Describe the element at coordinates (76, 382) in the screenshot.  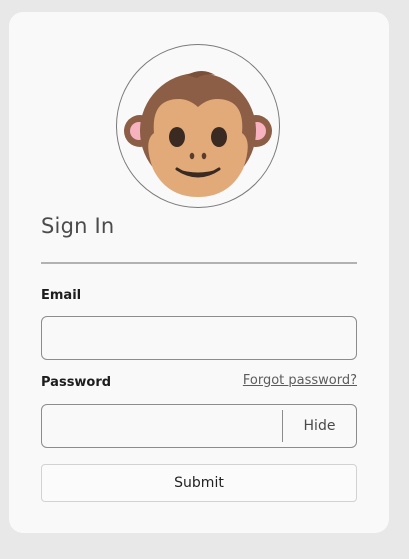
I see `password-label: Password` at that location.